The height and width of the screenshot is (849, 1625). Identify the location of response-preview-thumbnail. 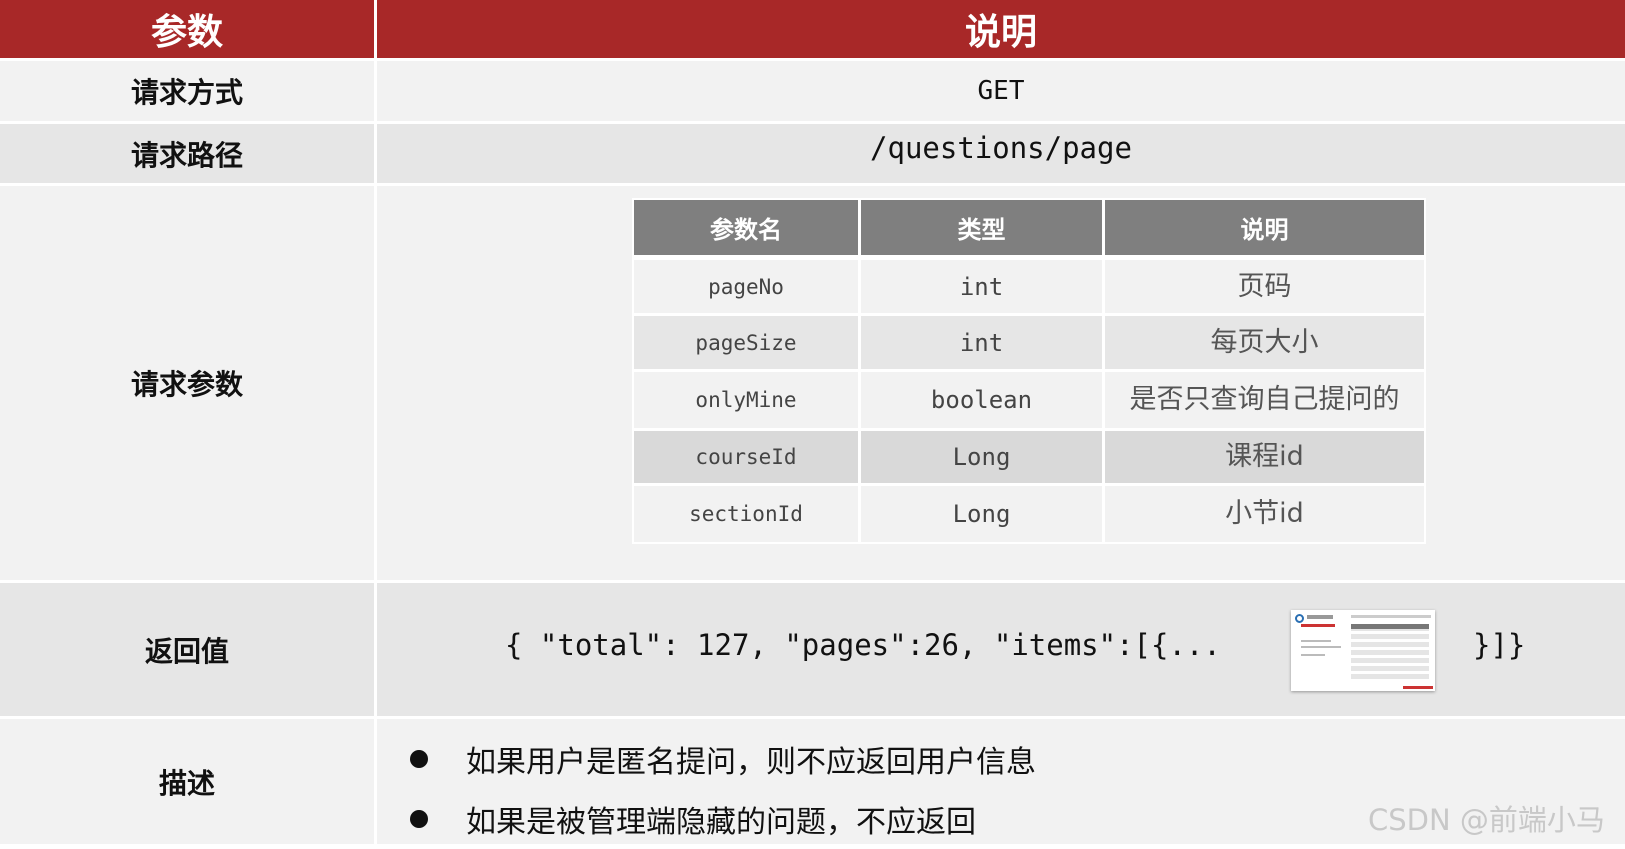
(1363, 650).